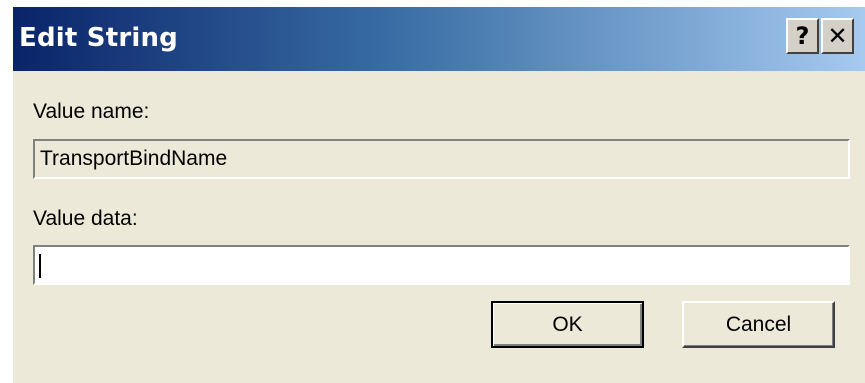  I want to click on close-icon: ✕, so click(837, 36).